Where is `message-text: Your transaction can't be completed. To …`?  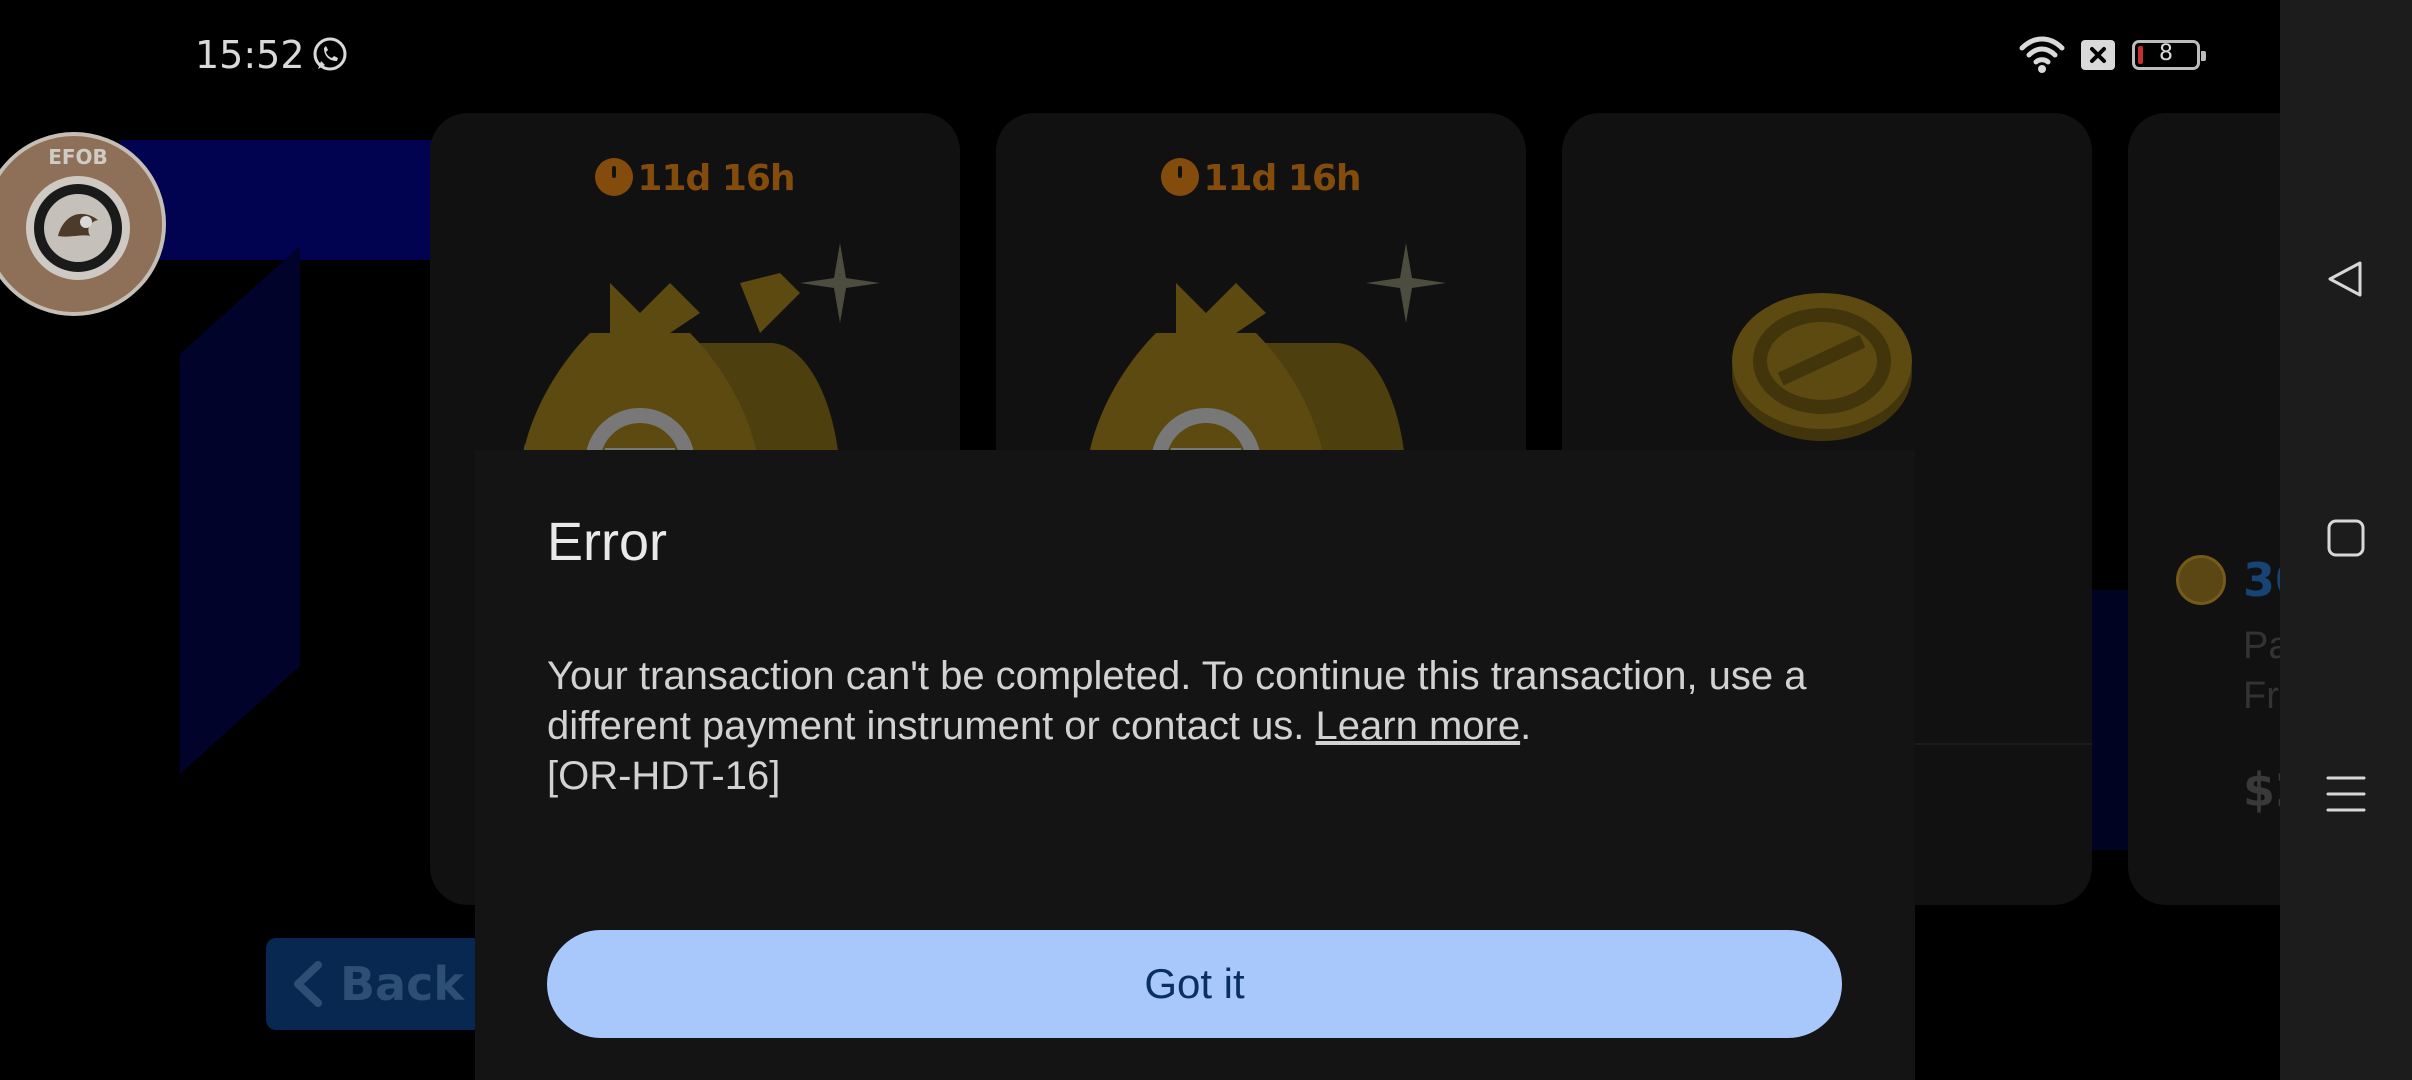
message-text: Your transaction can't be completed. To … is located at coordinates (1177, 701).